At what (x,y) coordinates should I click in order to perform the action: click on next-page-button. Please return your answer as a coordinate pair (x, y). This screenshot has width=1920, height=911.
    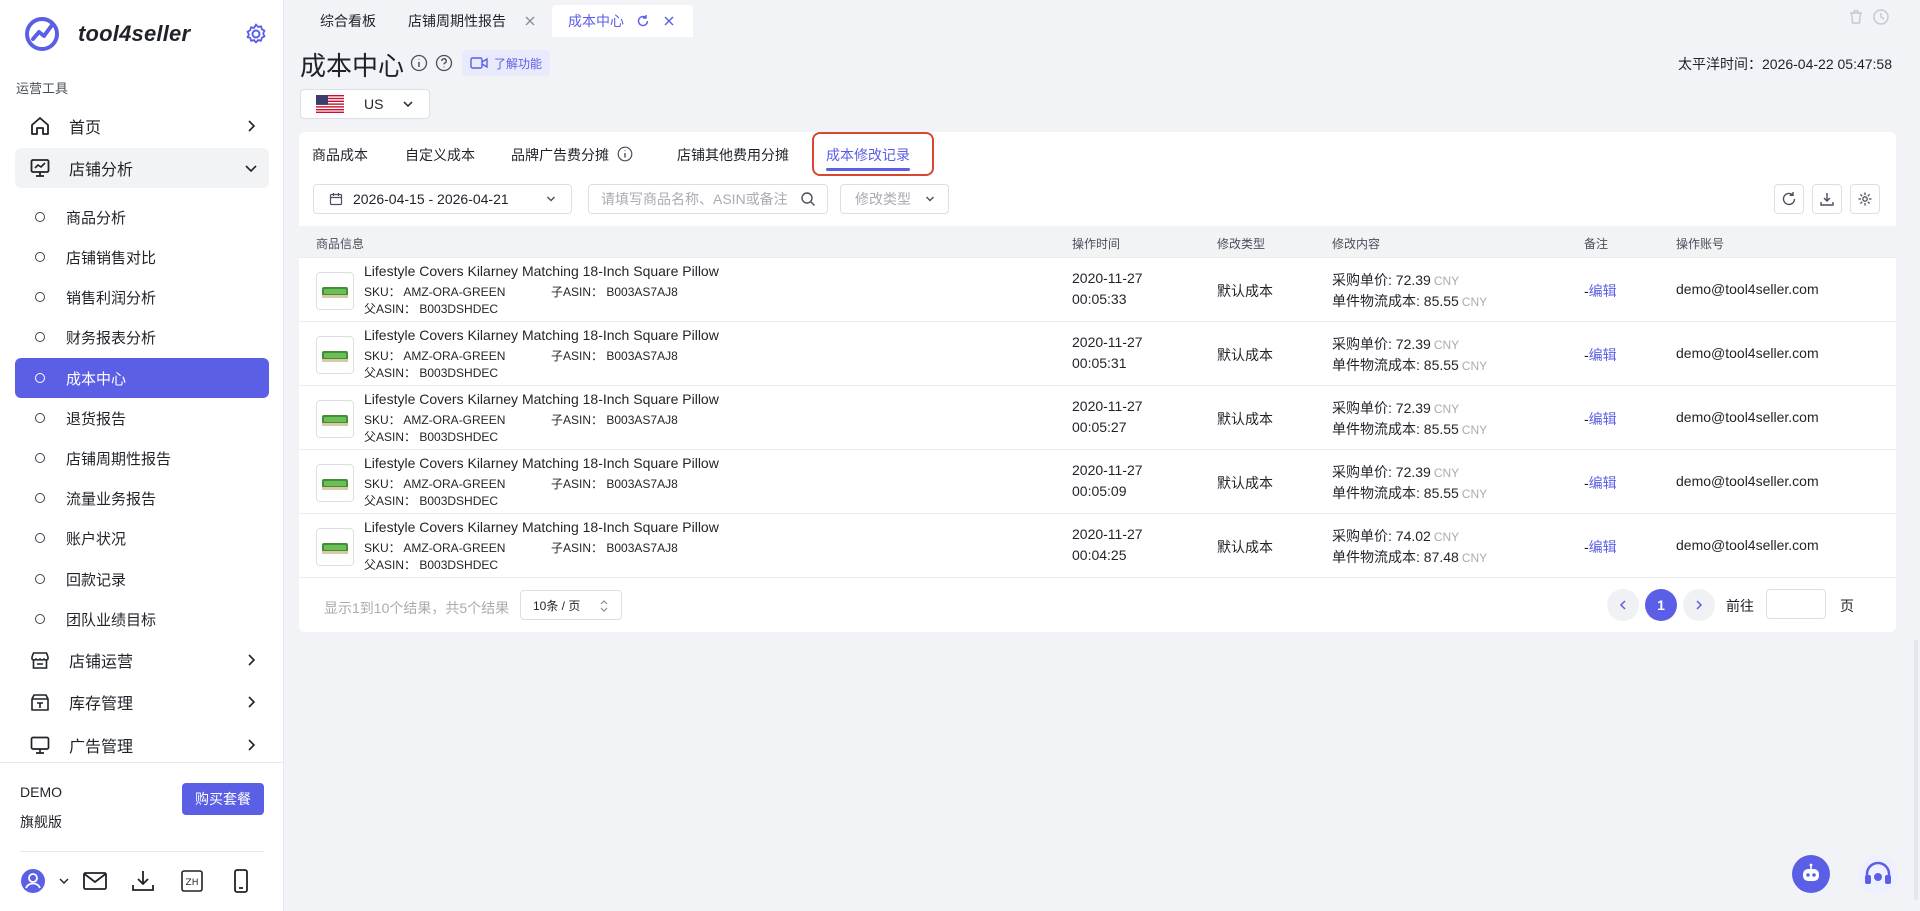
    Looking at the image, I should click on (1699, 605).